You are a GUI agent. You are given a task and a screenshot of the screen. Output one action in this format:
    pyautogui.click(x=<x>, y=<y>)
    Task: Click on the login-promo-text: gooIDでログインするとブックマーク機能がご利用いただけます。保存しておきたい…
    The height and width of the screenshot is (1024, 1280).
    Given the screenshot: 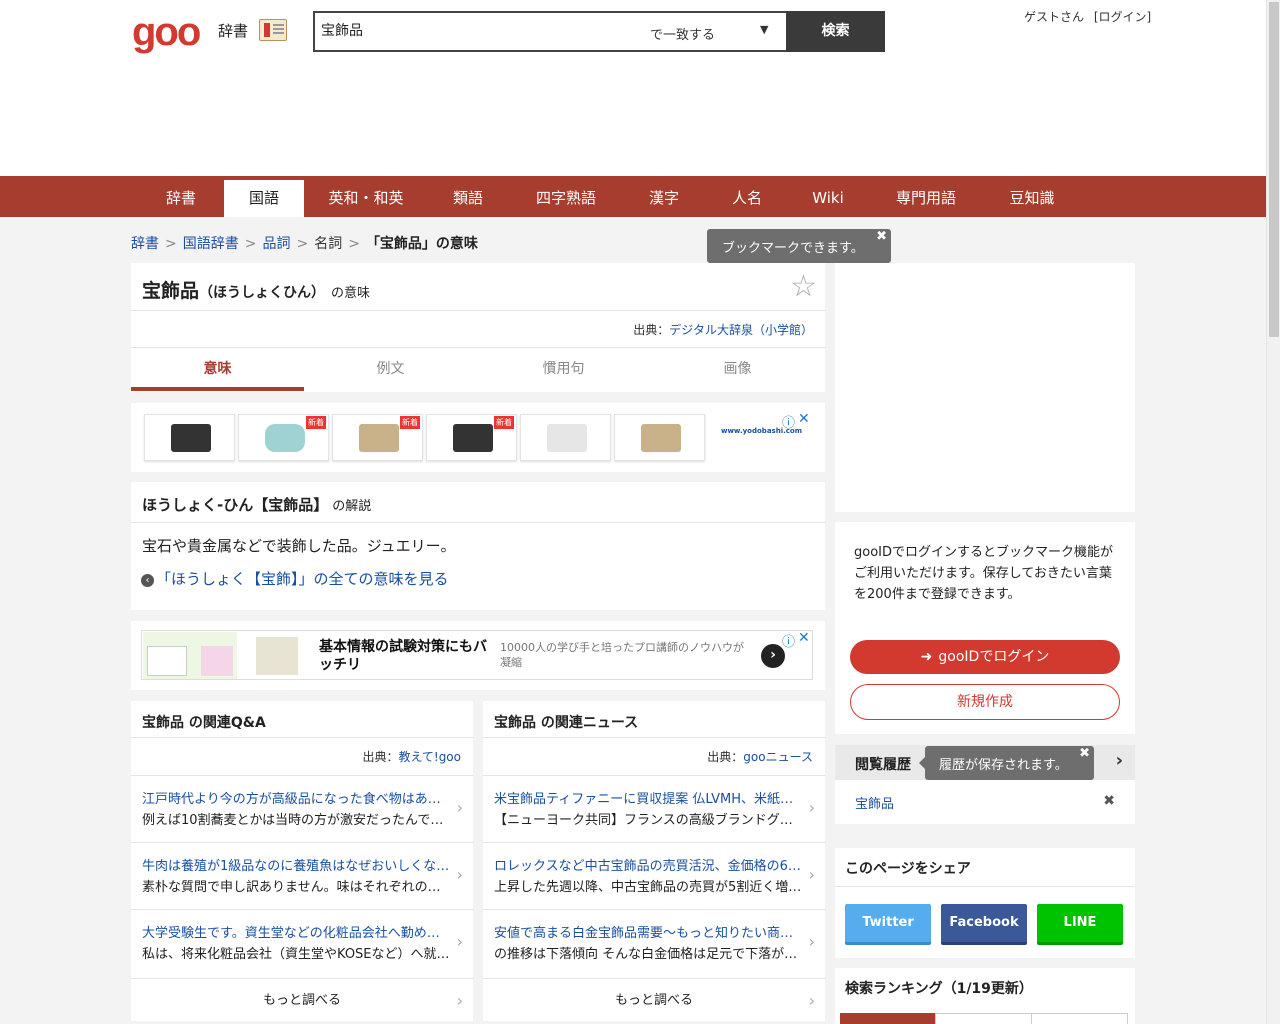 What is the action you would take?
    pyautogui.click(x=984, y=573)
    